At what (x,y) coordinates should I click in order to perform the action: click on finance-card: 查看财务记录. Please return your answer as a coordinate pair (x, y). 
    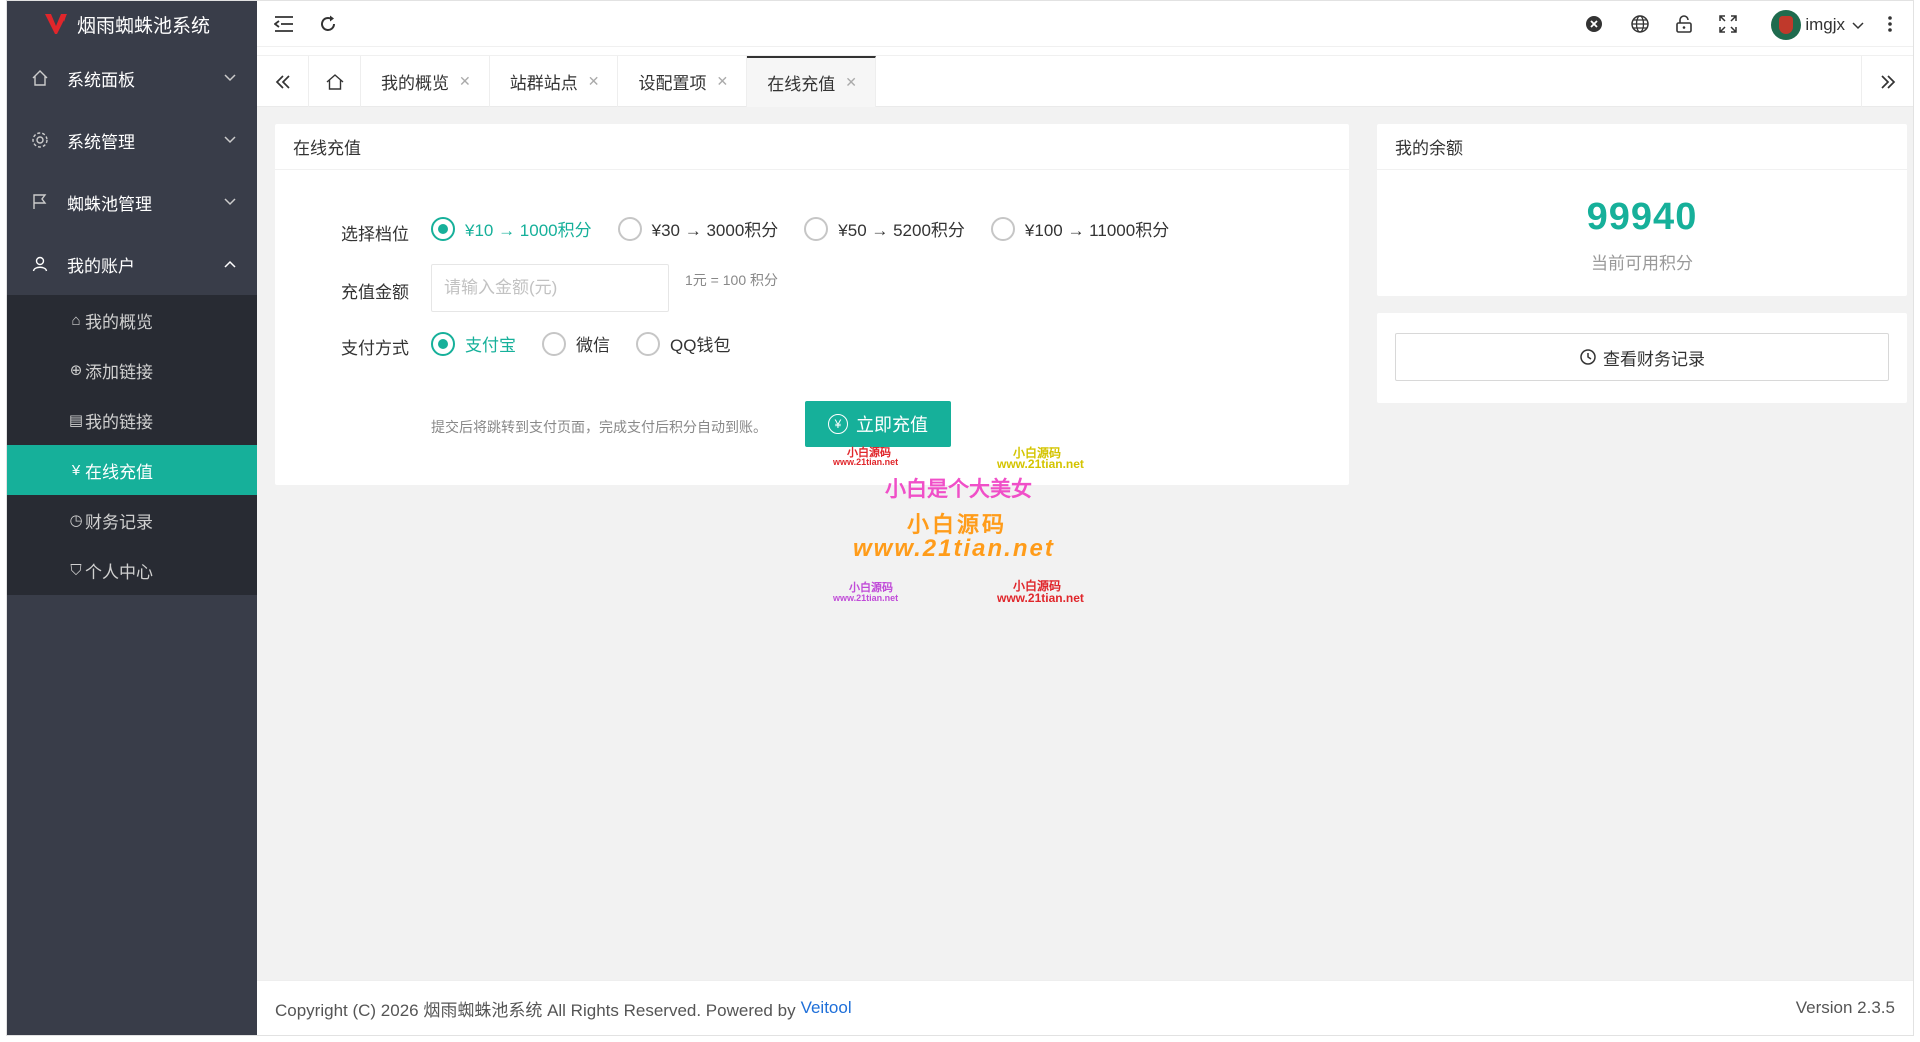
    Looking at the image, I should click on (1642, 358).